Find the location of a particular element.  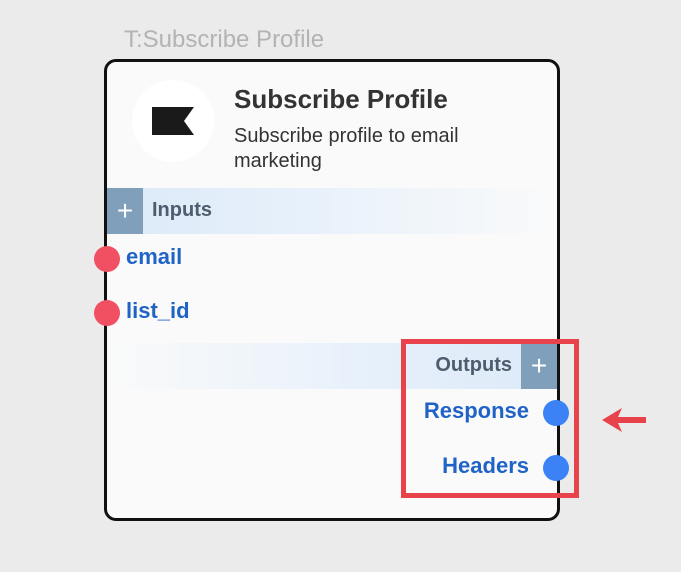

node-type-tag: T:Subscribe Profile is located at coordinates (224, 39).